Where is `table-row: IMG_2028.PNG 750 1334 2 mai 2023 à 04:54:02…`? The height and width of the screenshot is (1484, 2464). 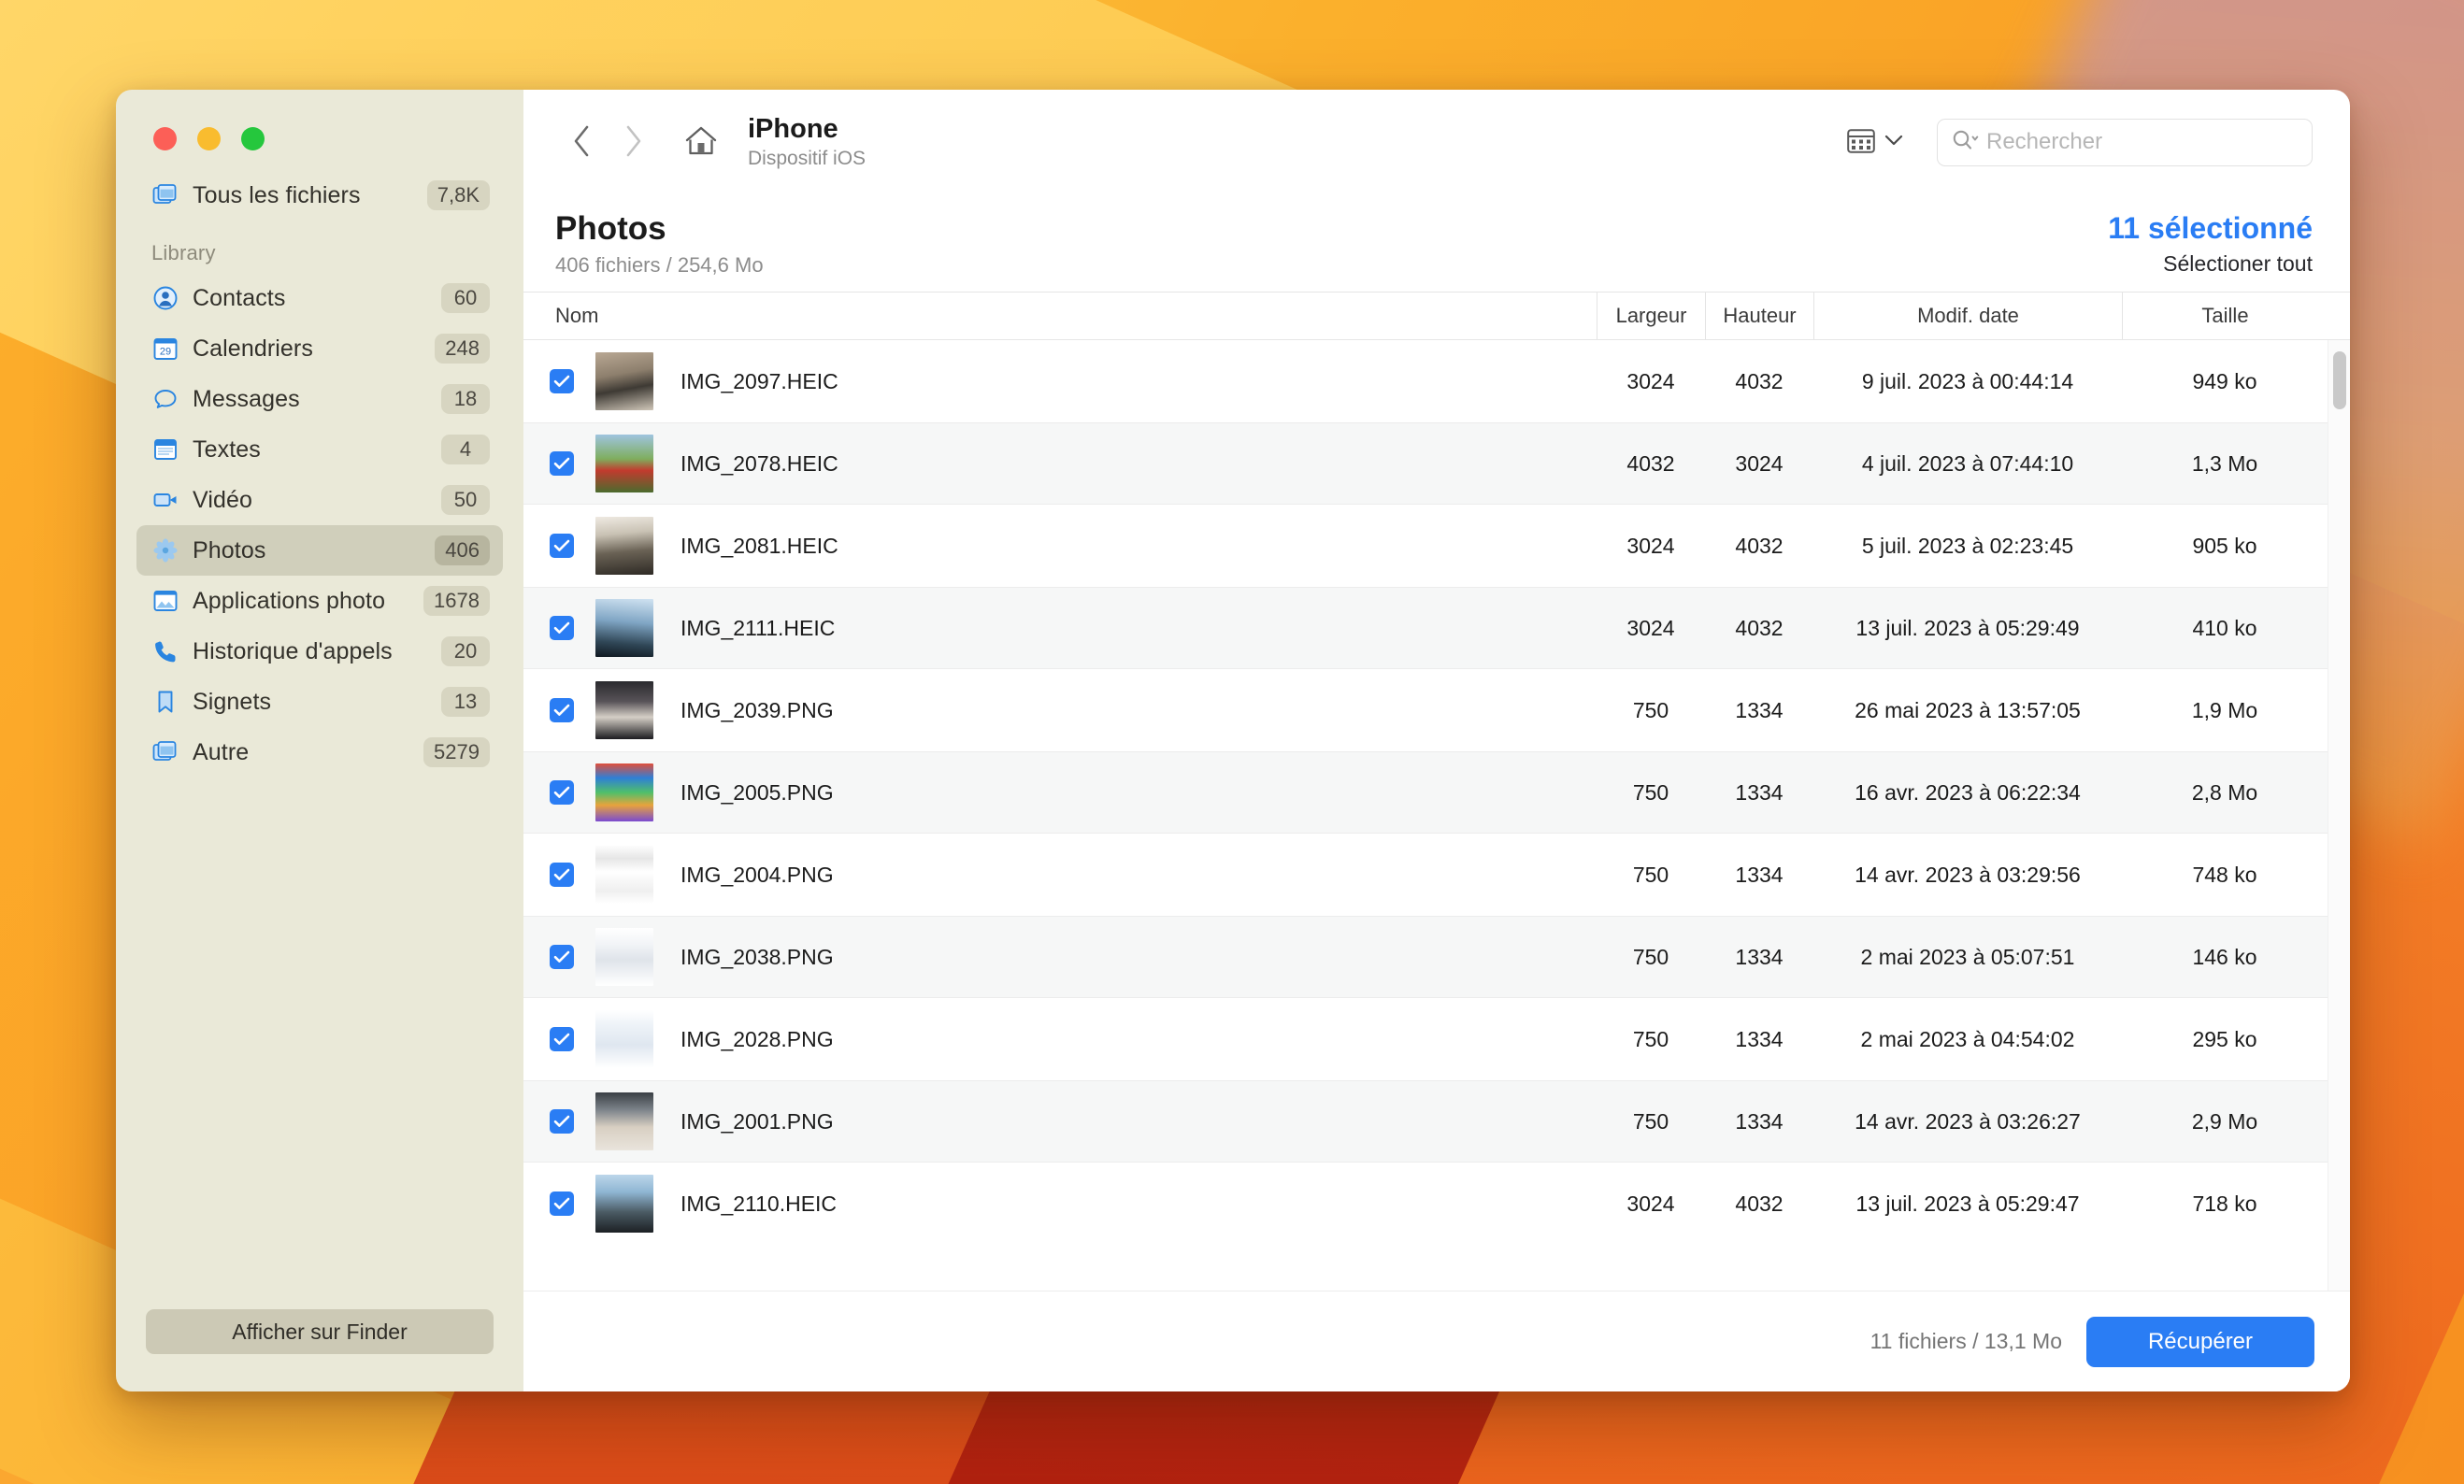
table-row: IMG_2028.PNG 750 1334 2 mai 2023 à 04:54:02… is located at coordinates (1425, 1039).